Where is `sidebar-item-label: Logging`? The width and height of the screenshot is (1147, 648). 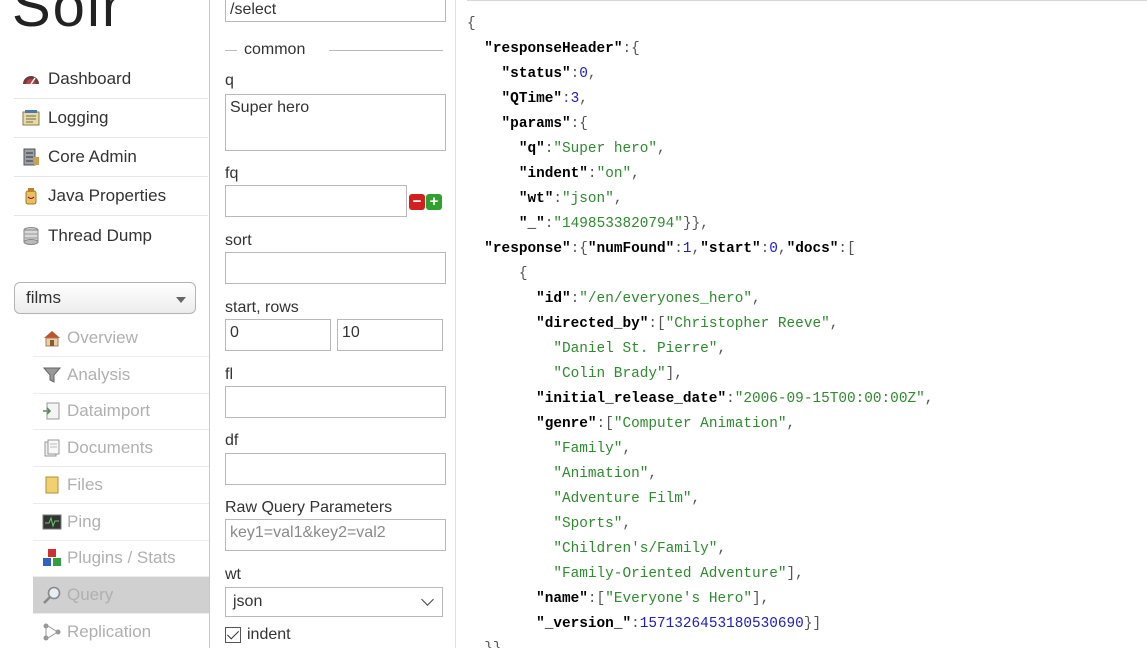 sidebar-item-label: Logging is located at coordinates (78, 117).